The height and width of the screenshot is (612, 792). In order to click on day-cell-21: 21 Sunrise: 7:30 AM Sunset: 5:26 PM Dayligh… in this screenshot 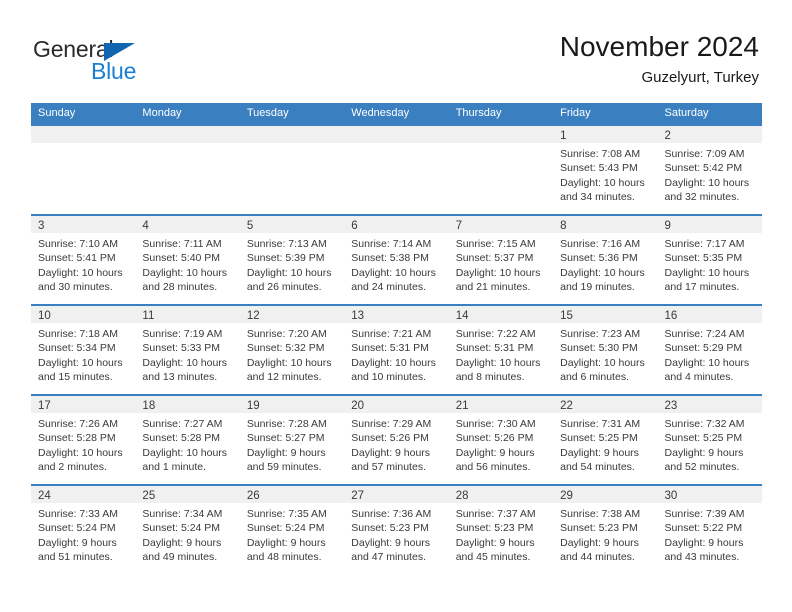, I will do `click(501, 440)`.